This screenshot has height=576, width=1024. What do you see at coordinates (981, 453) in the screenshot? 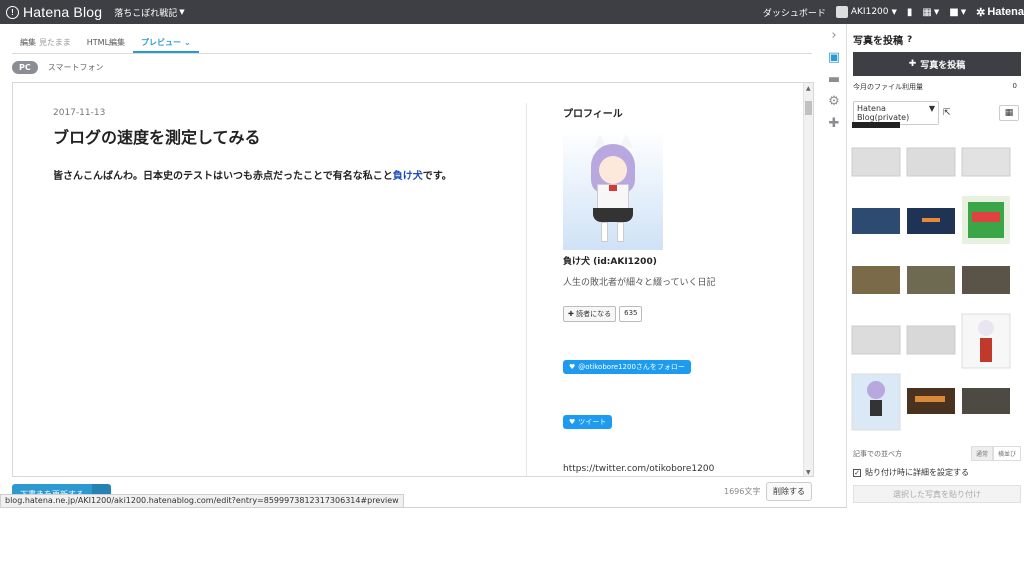
I see `sort-normal-button: 通常` at bounding box center [981, 453].